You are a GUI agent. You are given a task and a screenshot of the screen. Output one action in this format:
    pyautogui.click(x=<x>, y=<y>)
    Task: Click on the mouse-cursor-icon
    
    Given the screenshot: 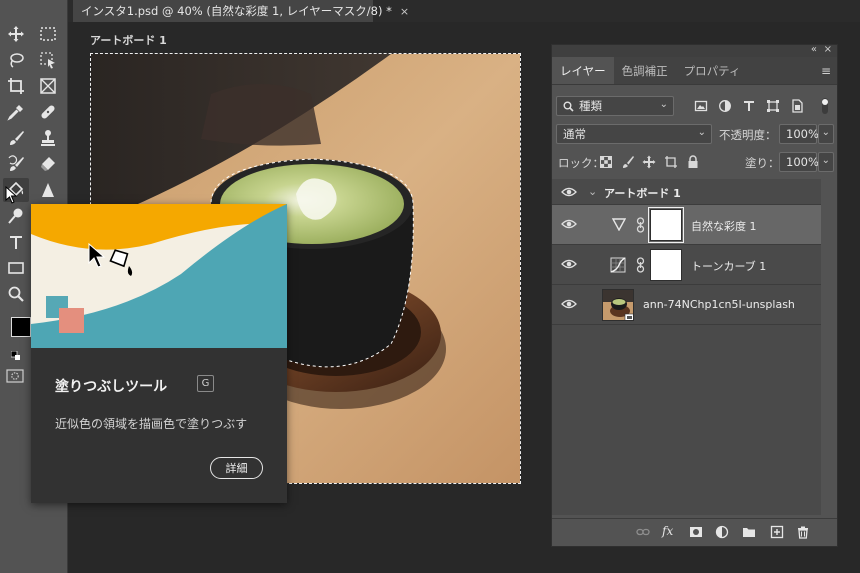 What is the action you would take?
    pyautogui.click(x=12, y=194)
    